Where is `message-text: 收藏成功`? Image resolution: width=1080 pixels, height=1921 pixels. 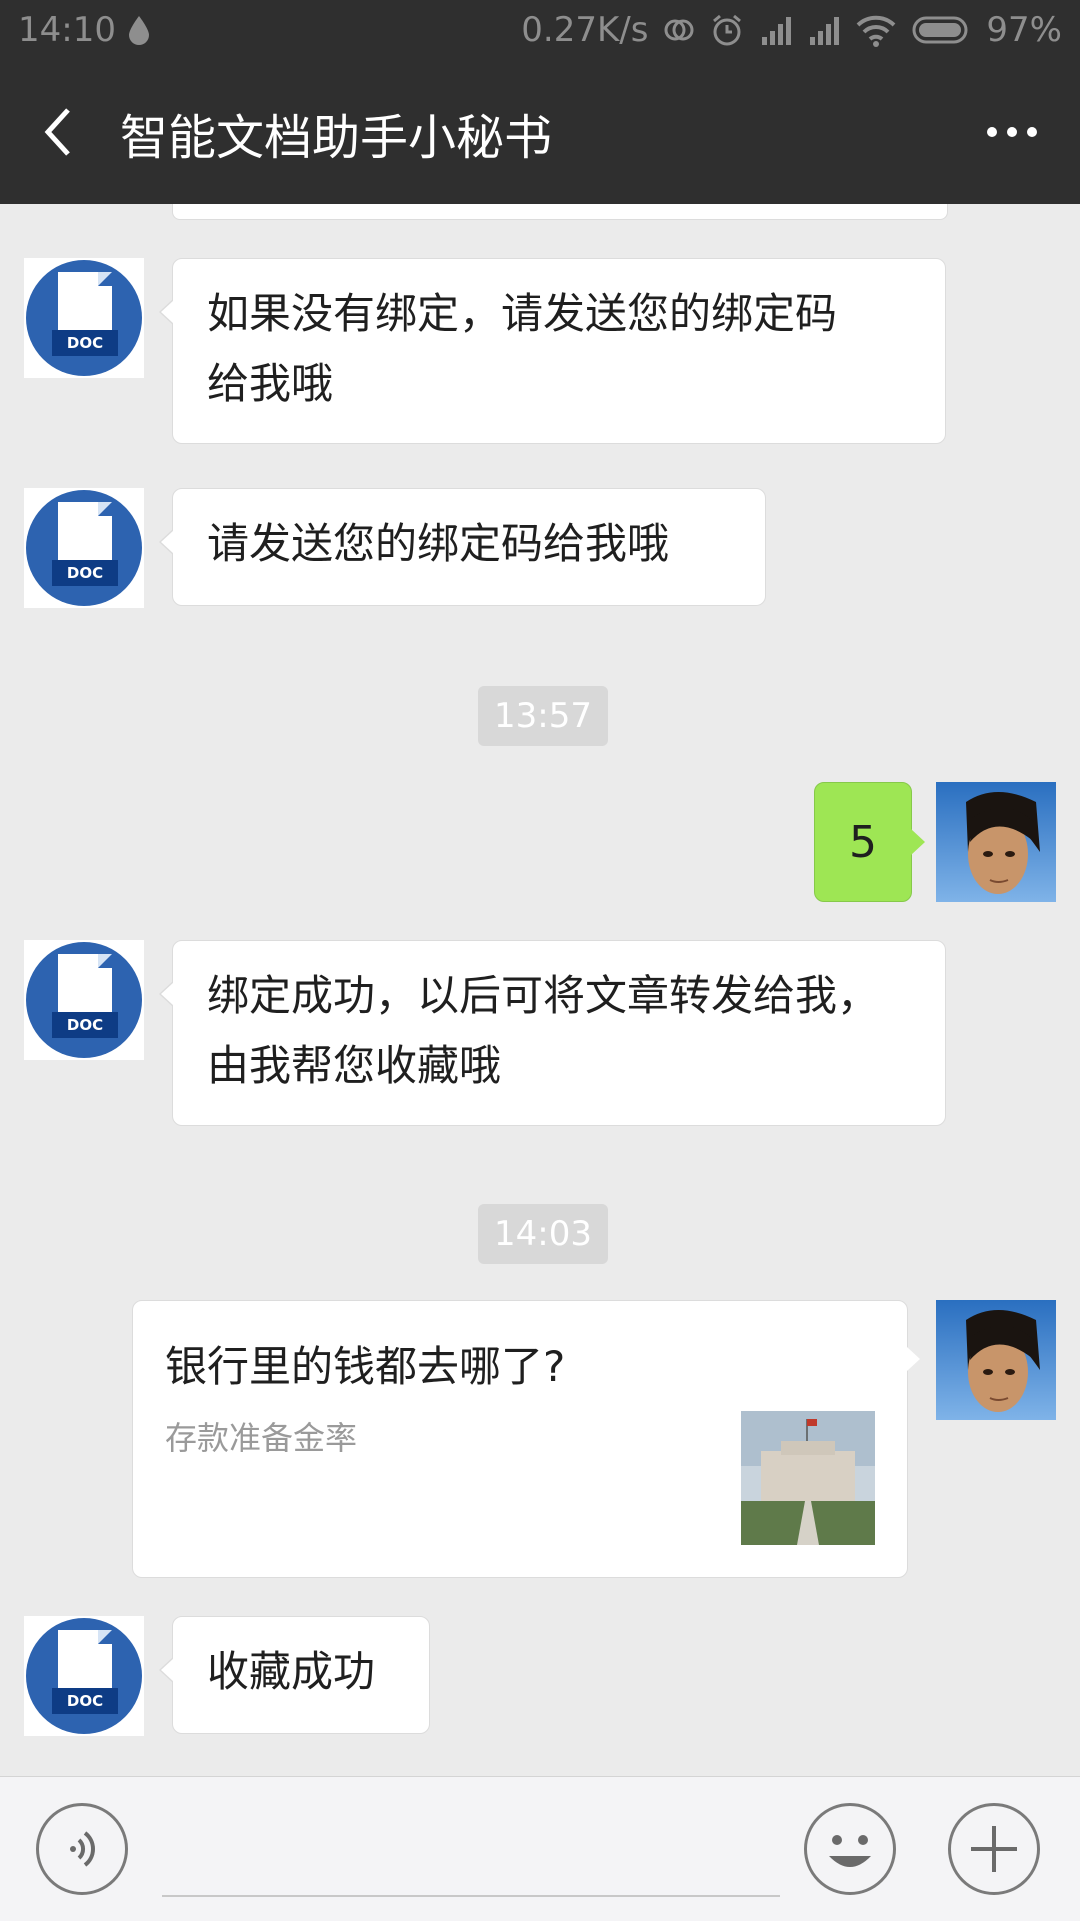 message-text: 收藏成功 is located at coordinates (291, 1671).